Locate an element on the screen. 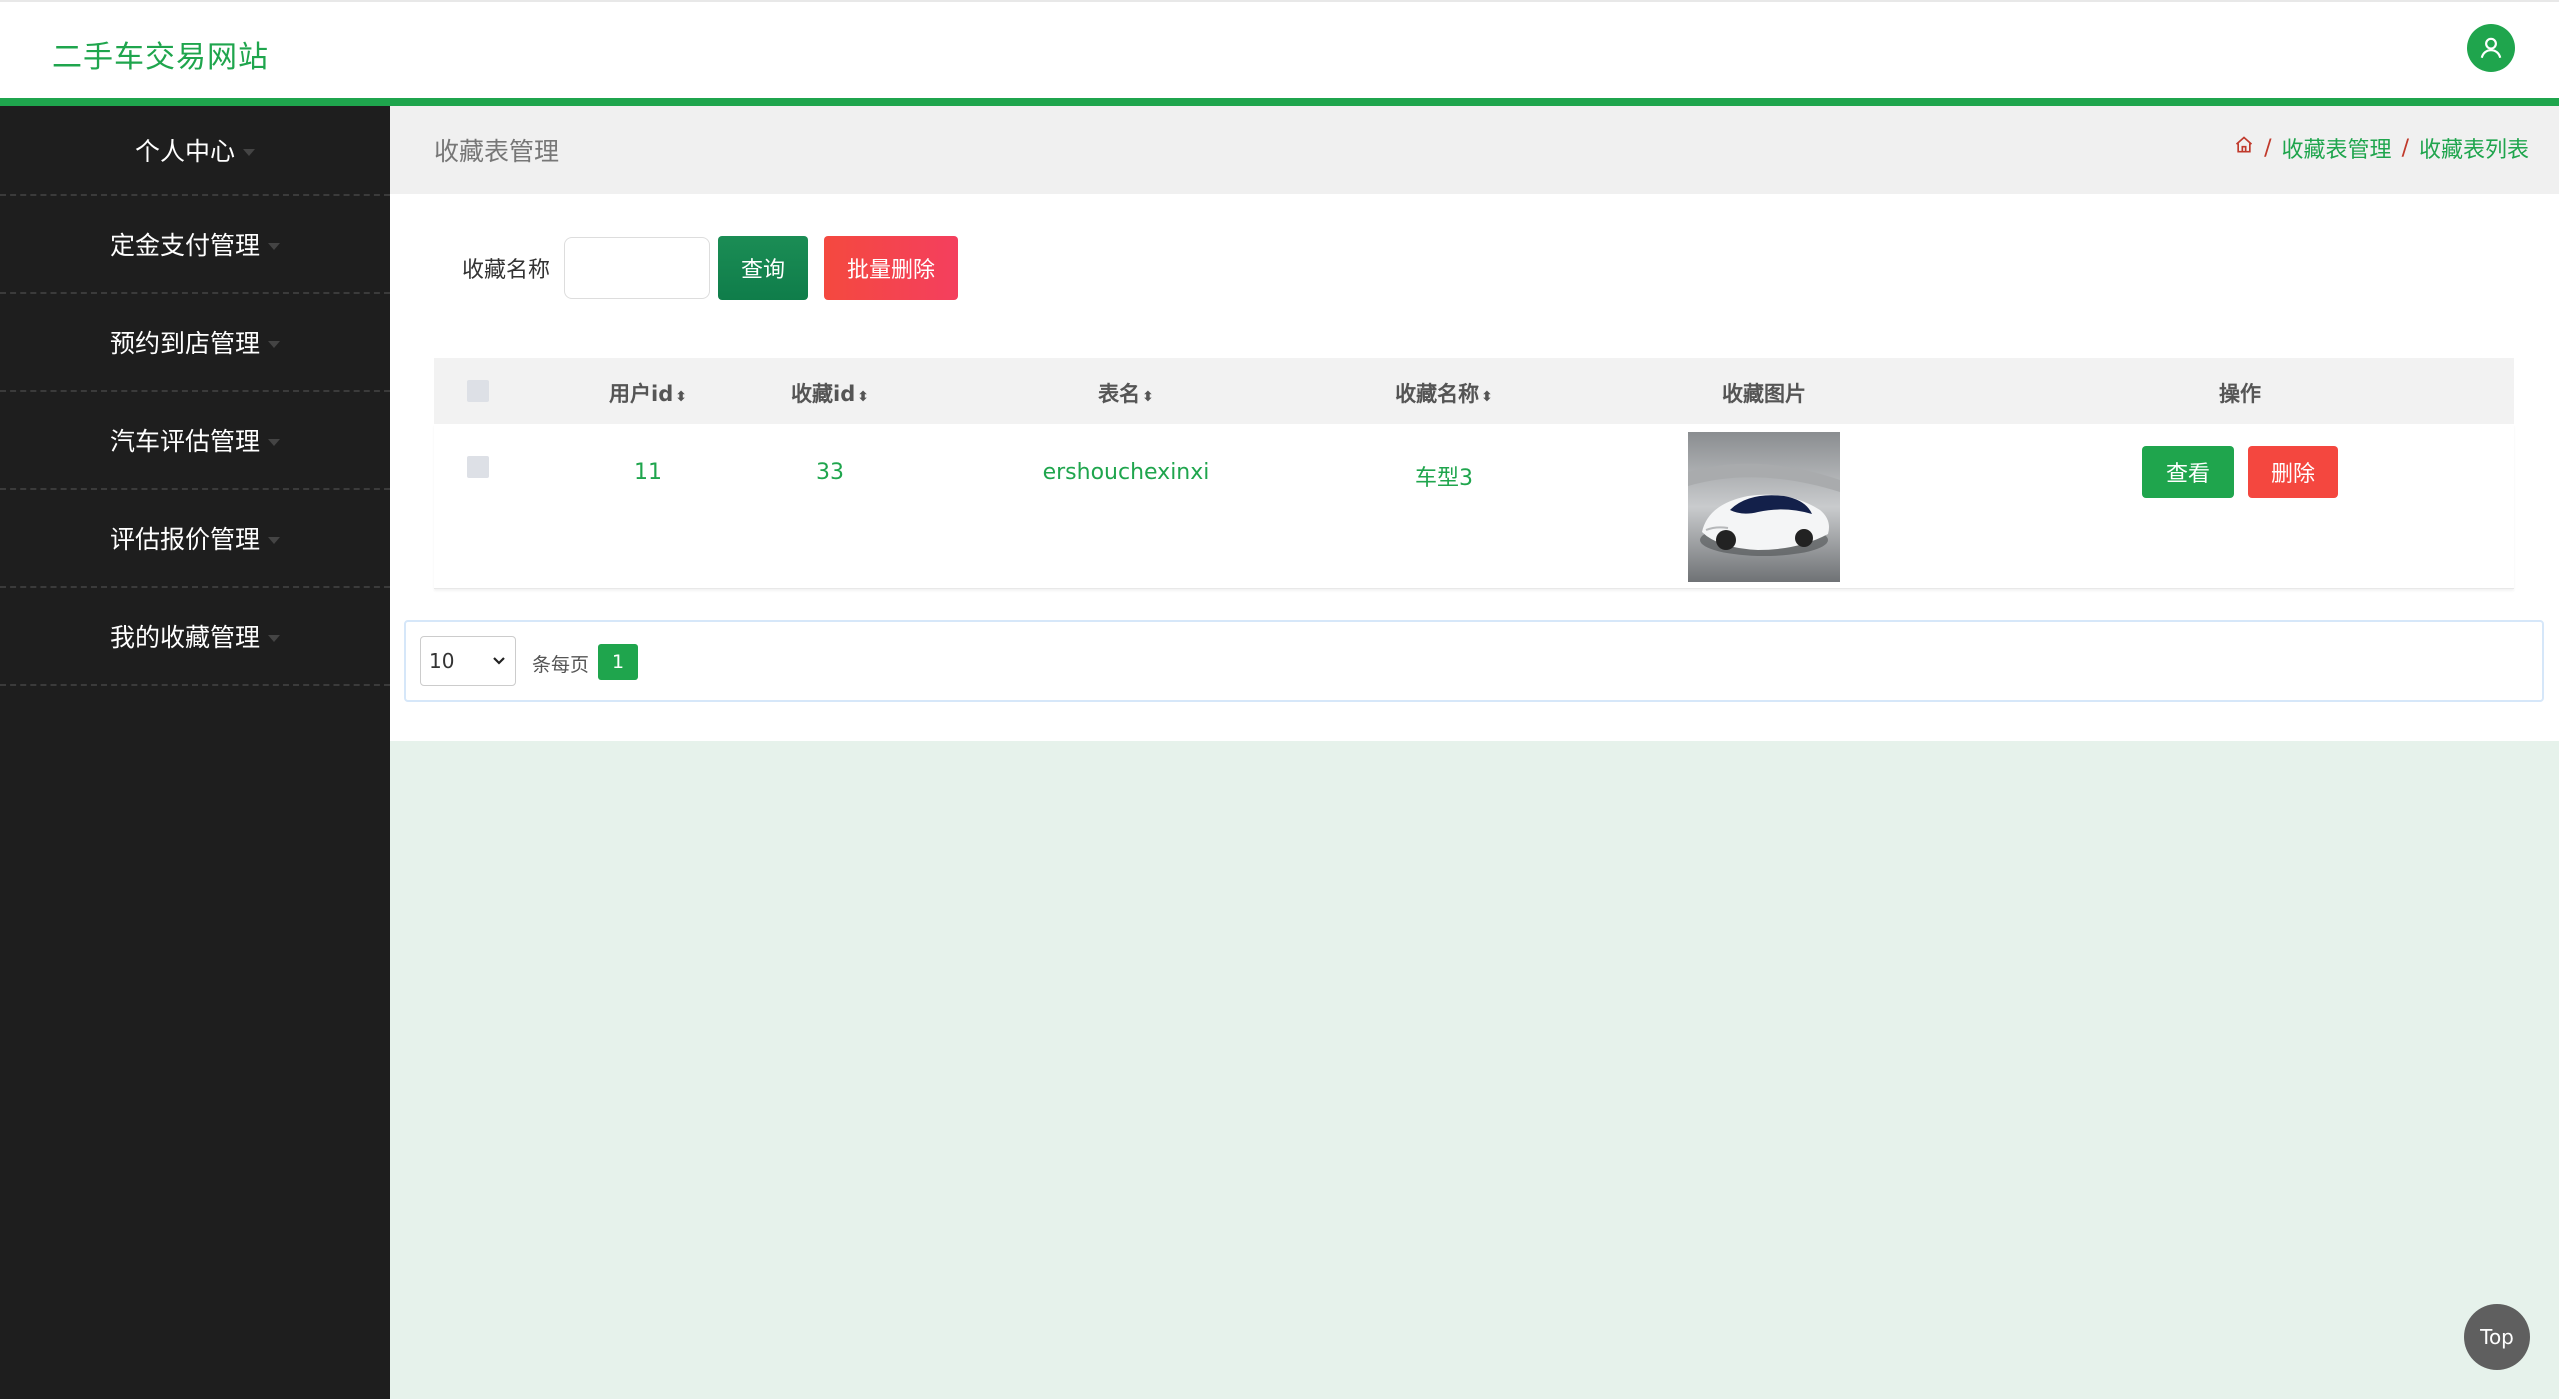 The width and height of the screenshot is (2559, 1399). search-bar: 收藏名称 查询 批量删除 is located at coordinates (710, 268).